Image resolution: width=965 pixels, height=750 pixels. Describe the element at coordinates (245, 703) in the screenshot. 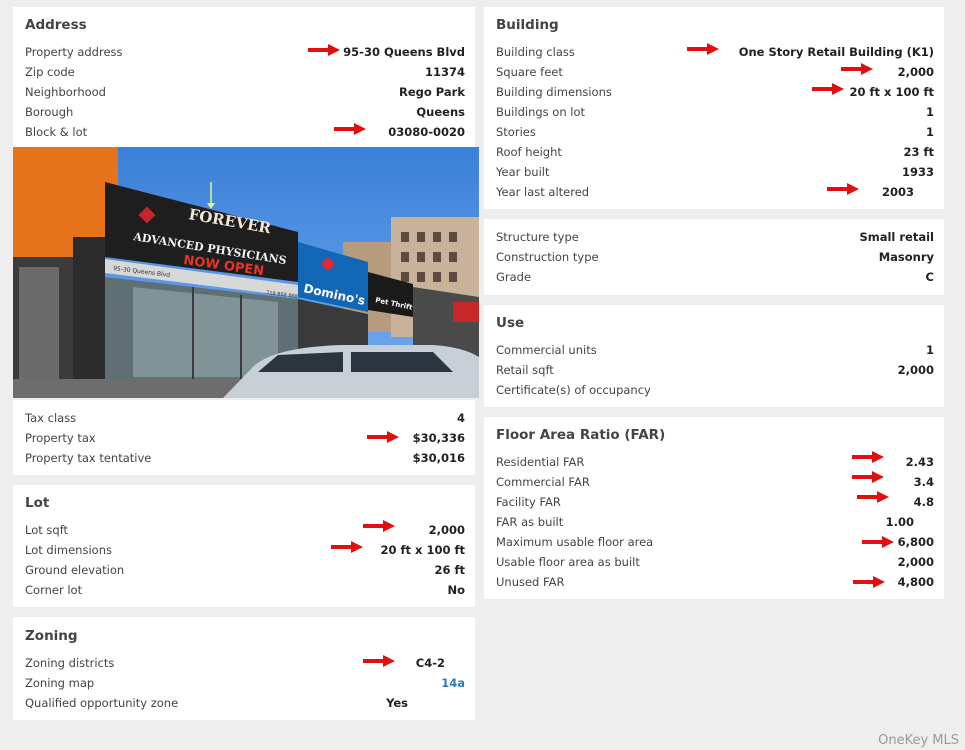

I see `zoning-row: Qualified opportunity zone Yes` at that location.